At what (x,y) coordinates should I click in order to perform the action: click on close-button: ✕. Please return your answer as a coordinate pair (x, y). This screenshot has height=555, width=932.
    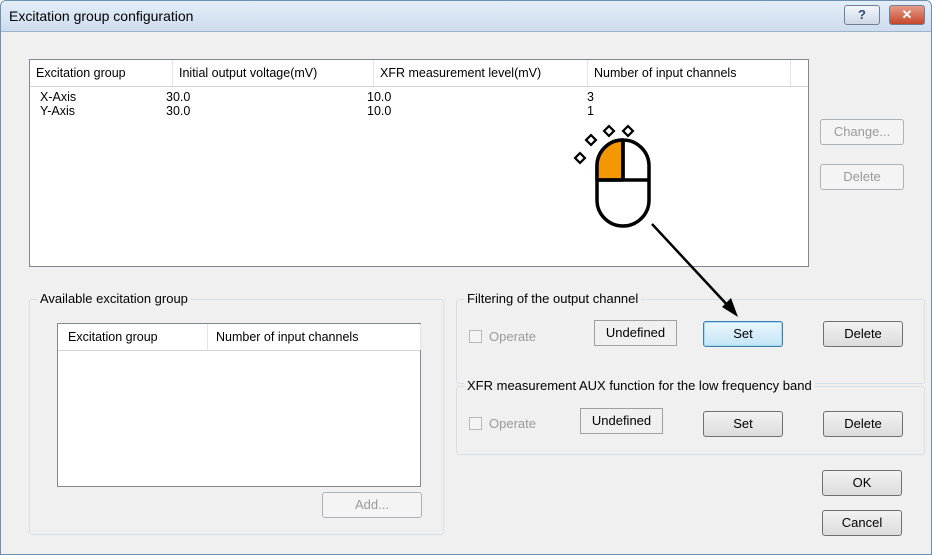
    Looking at the image, I should click on (907, 15).